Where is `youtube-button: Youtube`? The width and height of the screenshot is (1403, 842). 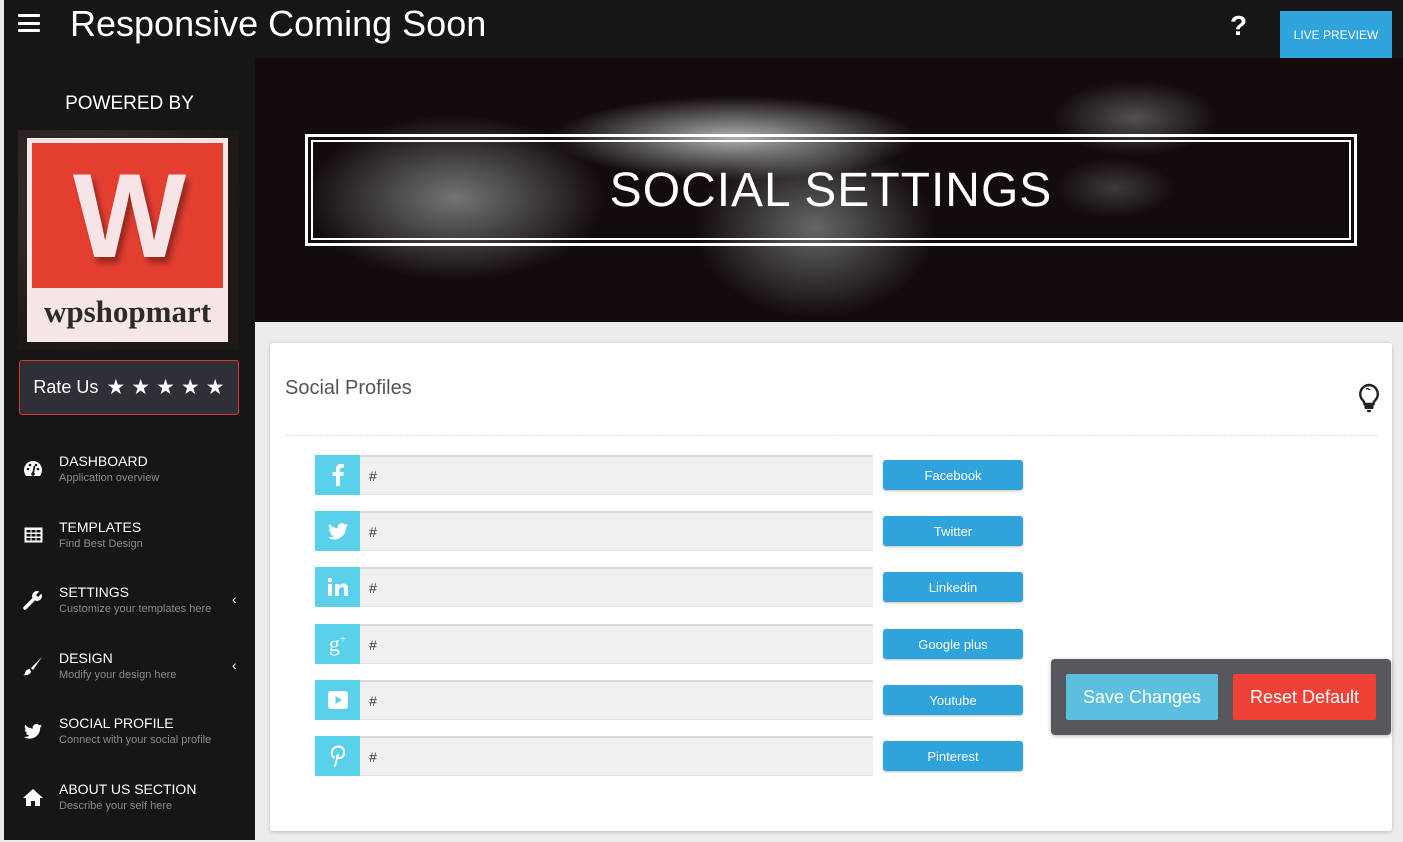 youtube-button: Youtube is located at coordinates (953, 700).